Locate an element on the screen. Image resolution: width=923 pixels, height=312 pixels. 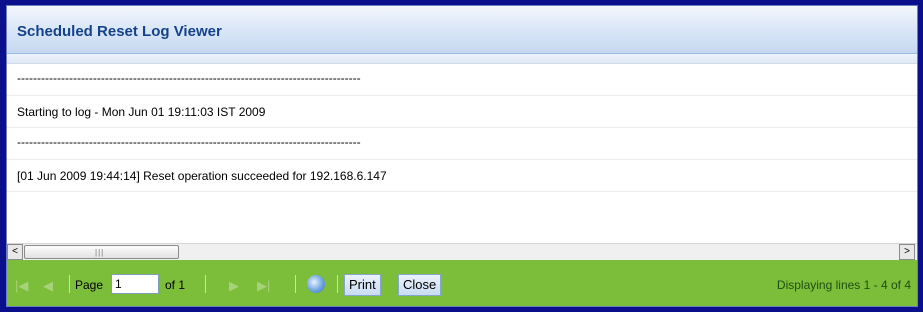
scroll-right-button: > is located at coordinates (907, 252).